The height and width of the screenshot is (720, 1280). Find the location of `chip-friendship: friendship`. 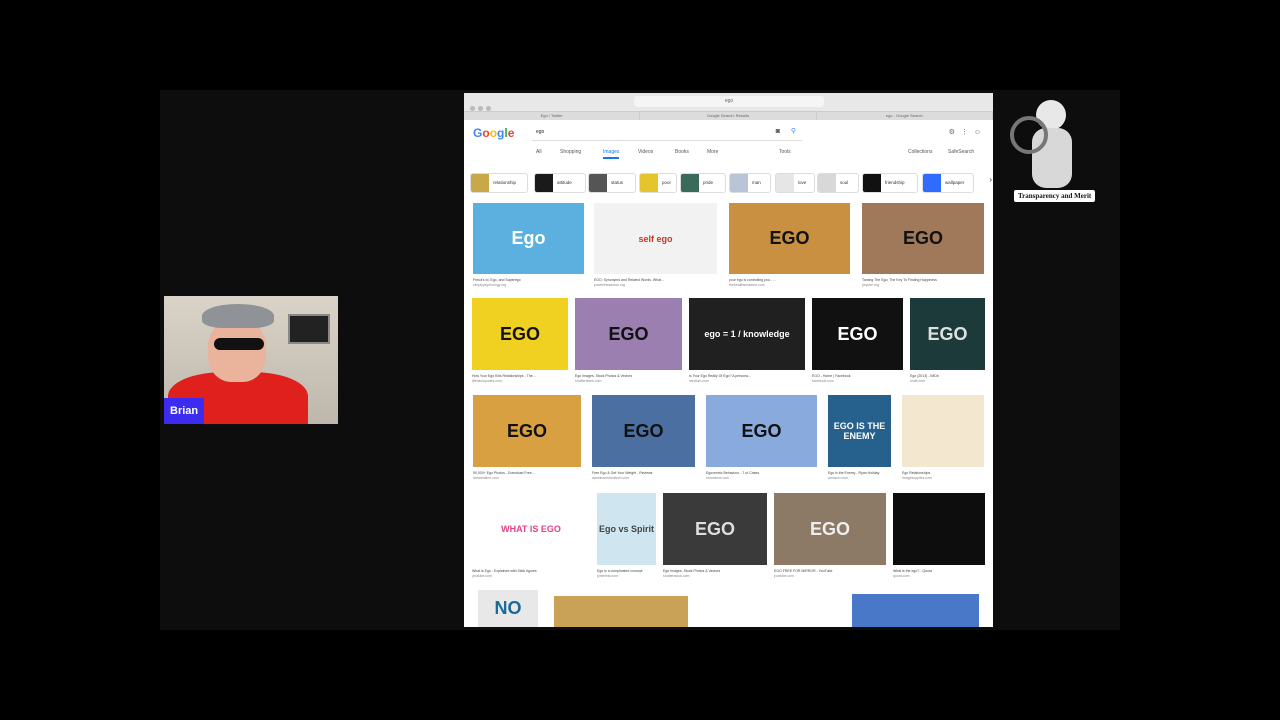

chip-friendship: friendship is located at coordinates (890, 183).